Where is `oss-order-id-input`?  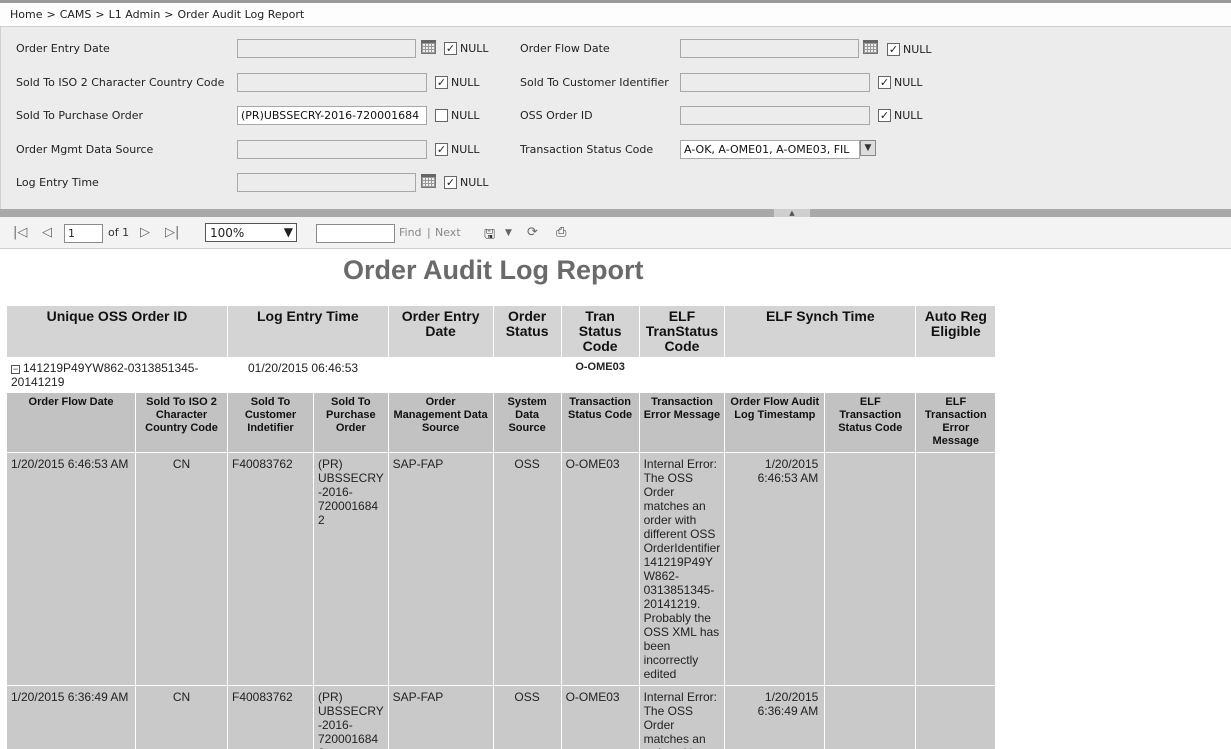 oss-order-id-input is located at coordinates (775, 115).